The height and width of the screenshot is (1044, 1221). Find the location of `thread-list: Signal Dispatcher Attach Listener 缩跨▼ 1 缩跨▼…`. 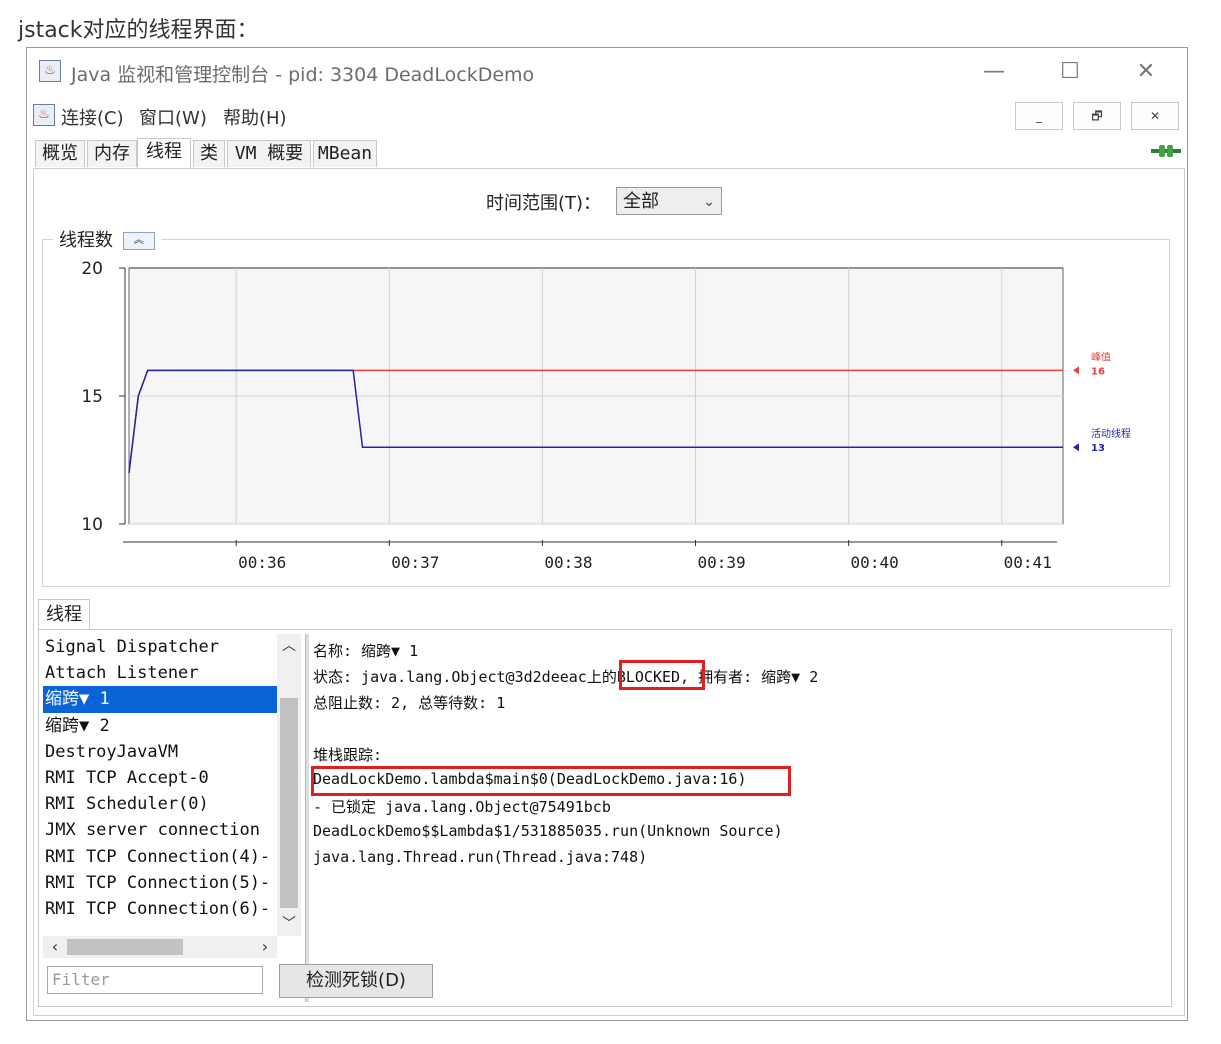

thread-list: Signal Dispatcher Attach Listener 缩跨▼ 1 缩跨▼… is located at coordinates (160, 785).